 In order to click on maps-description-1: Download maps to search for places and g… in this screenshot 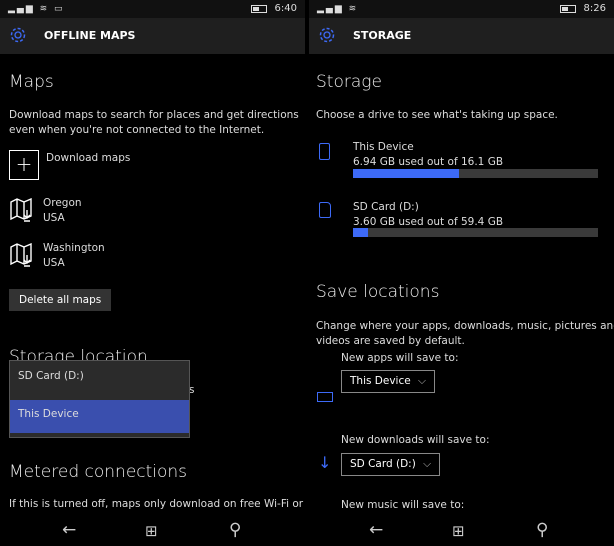, I will do `click(154, 115)`.